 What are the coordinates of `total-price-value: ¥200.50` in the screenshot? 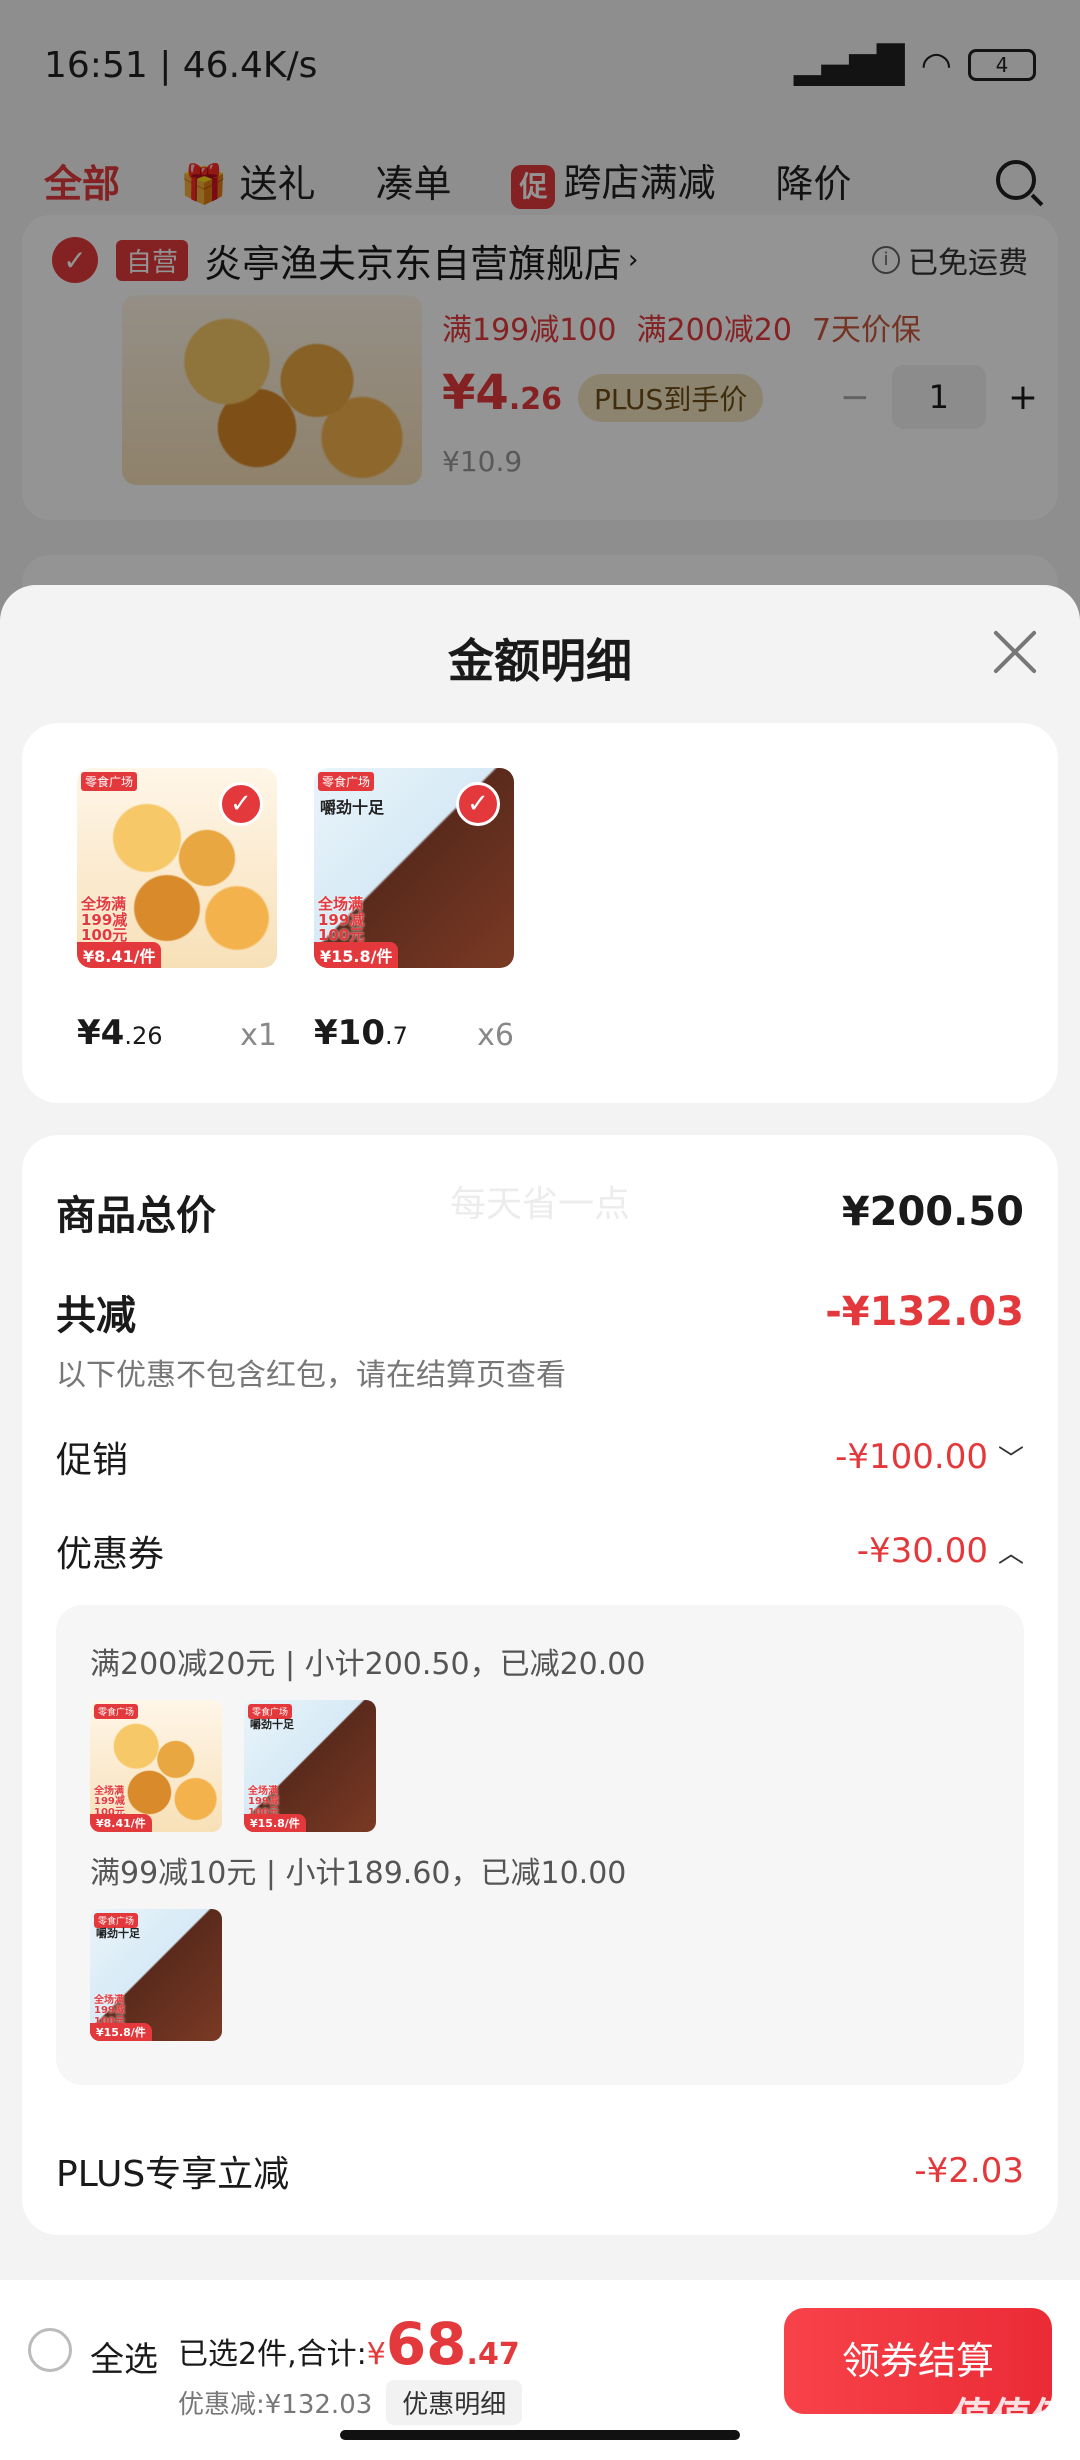 It's located at (932, 1212).